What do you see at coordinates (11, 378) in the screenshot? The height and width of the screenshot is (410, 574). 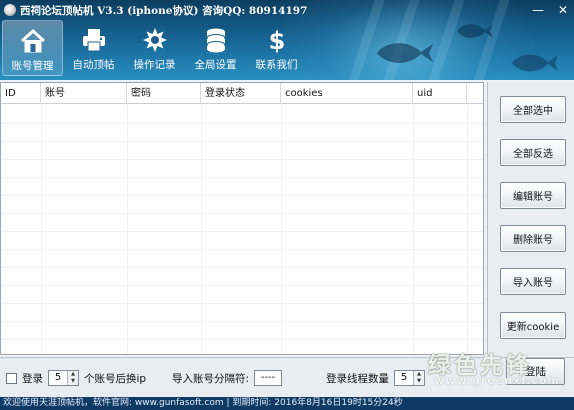 I see `login-checkbox` at bounding box center [11, 378].